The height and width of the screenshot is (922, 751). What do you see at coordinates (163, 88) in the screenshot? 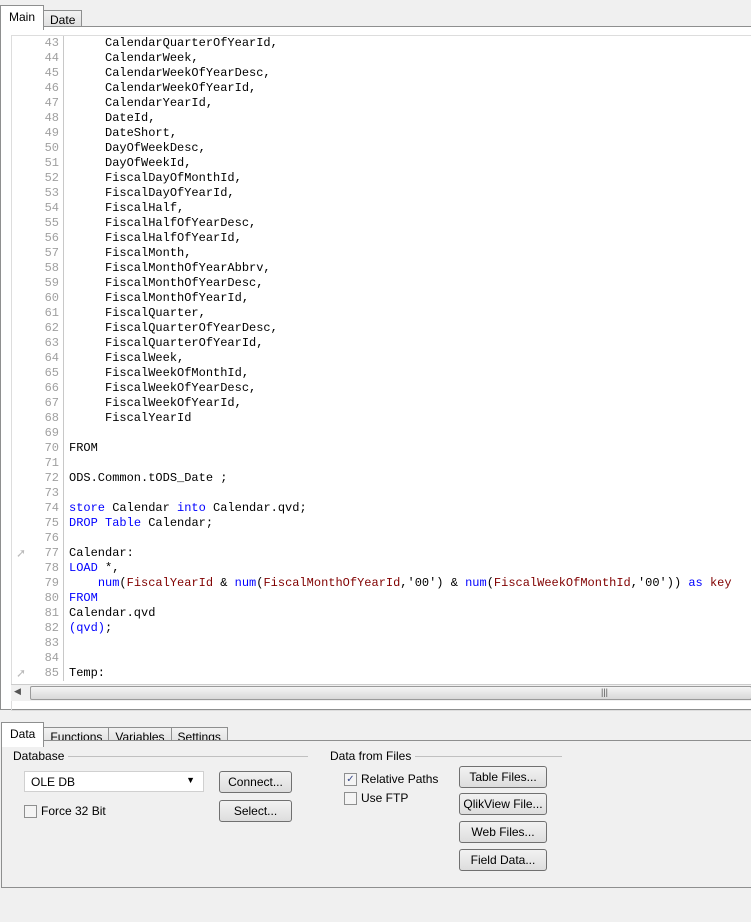
I see `code-token: CalendarWeekOfYearId,` at bounding box center [163, 88].